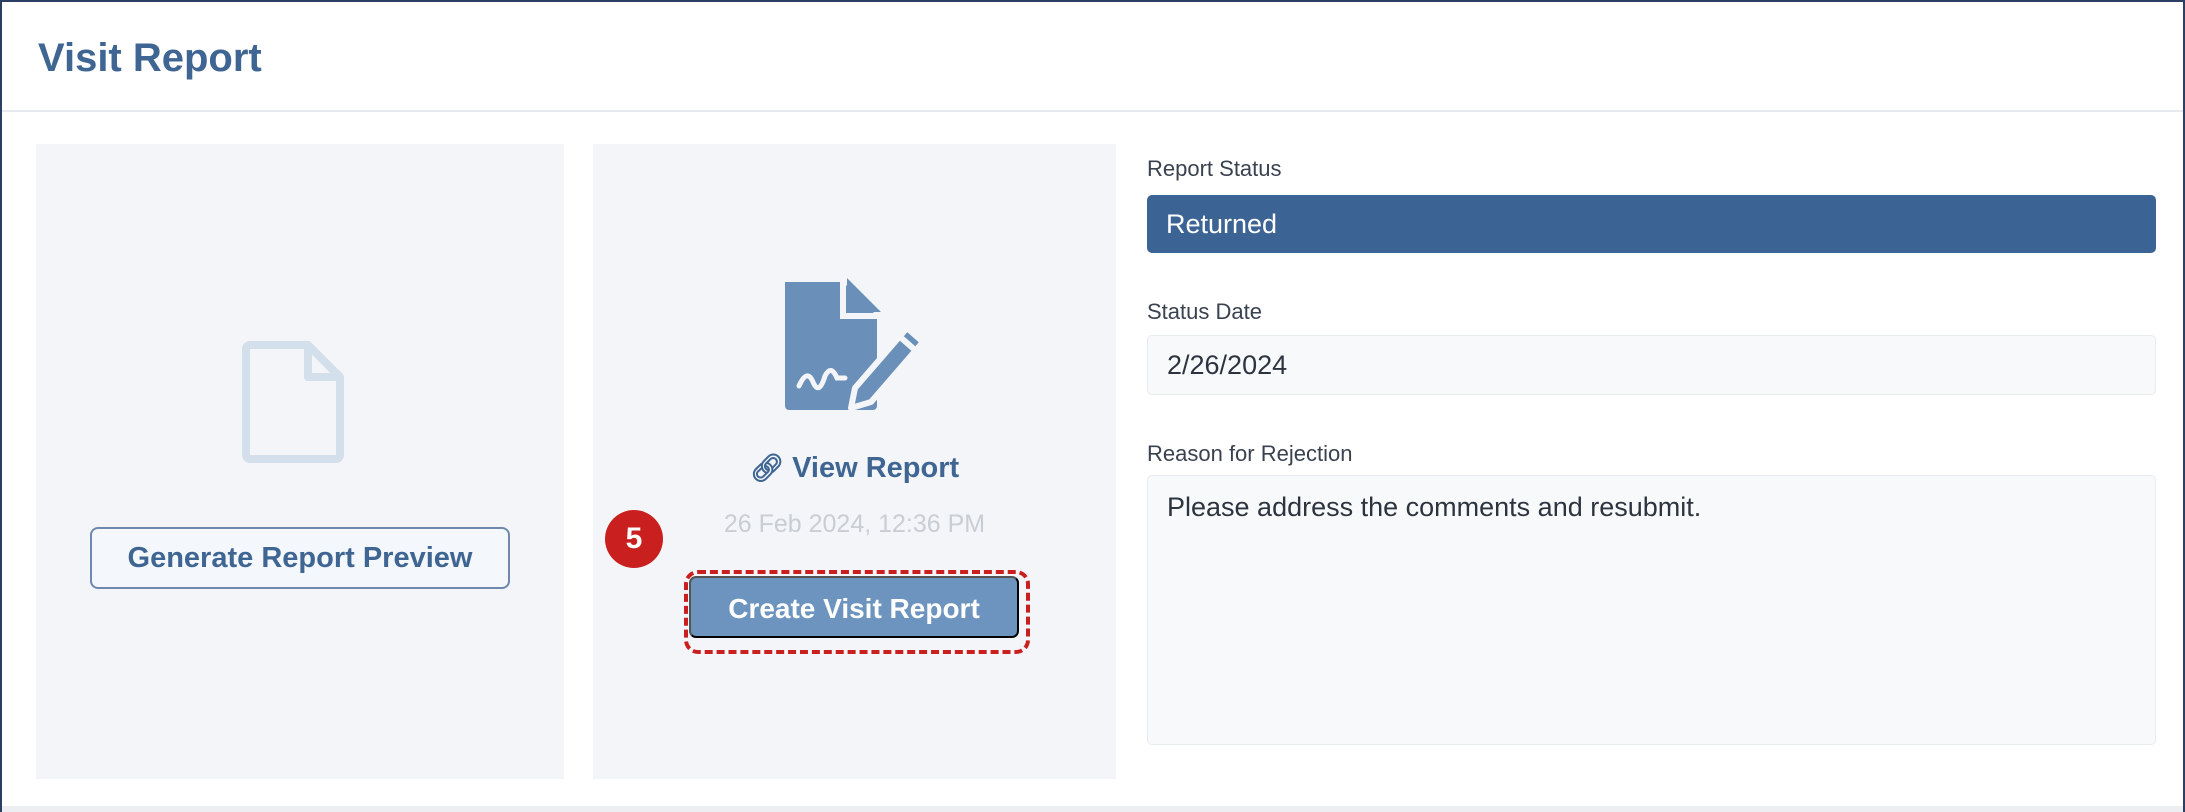 This screenshot has width=2185, height=812. Describe the element at coordinates (634, 539) in the screenshot. I see `step-number-badge: 5` at that location.